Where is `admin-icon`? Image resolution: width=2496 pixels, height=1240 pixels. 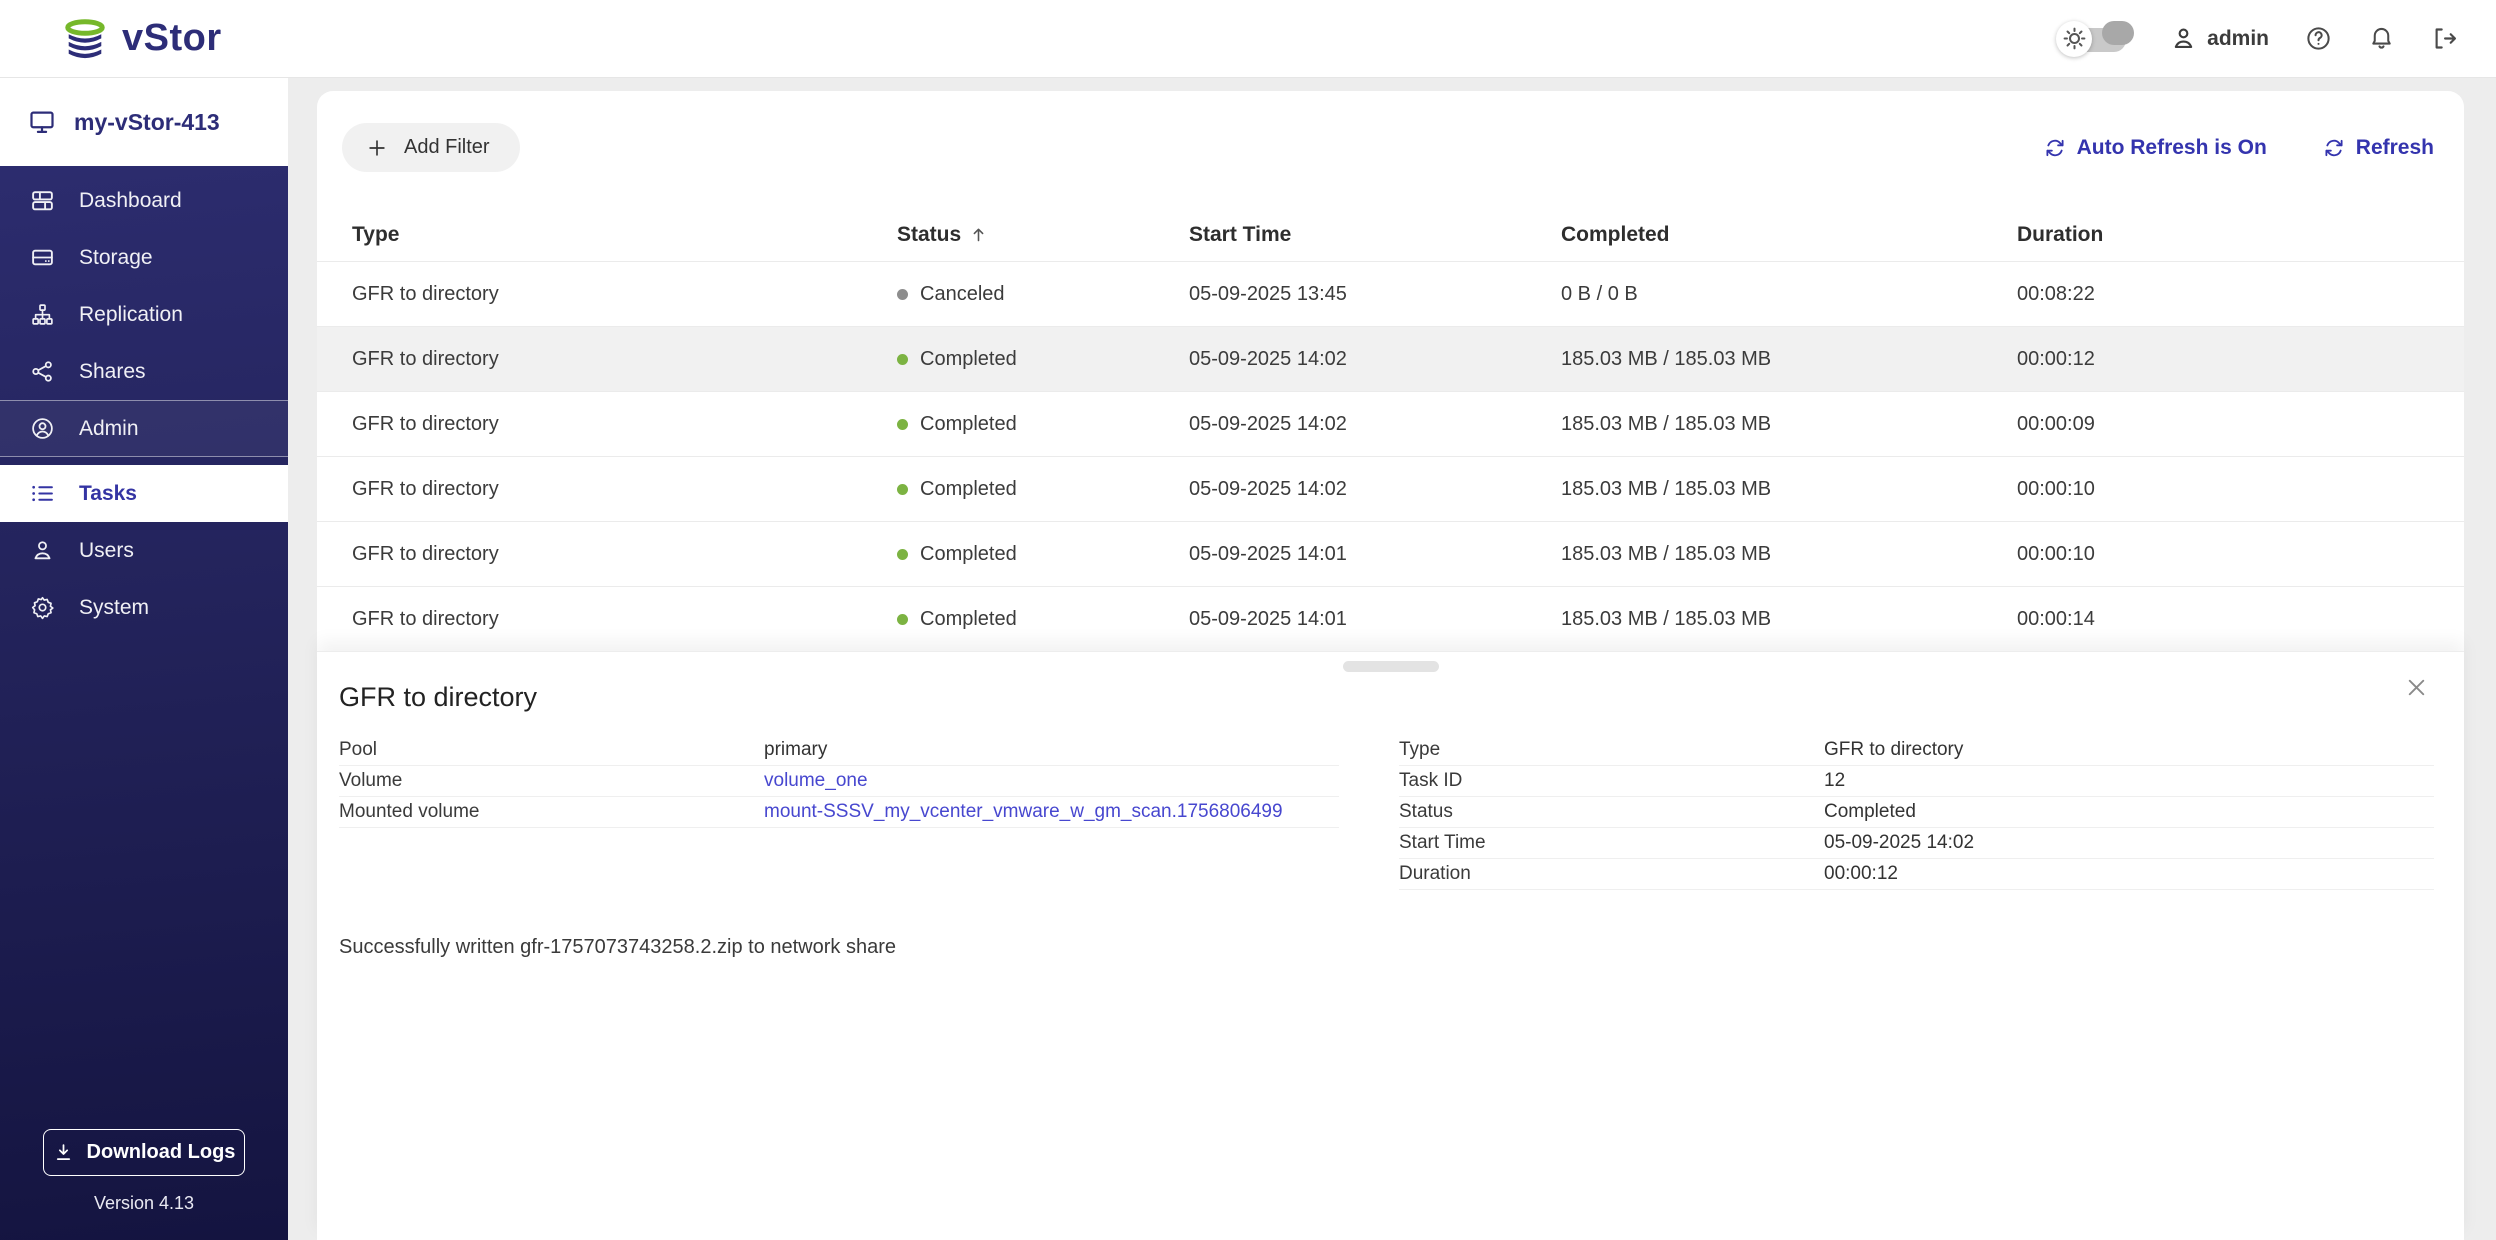
admin-icon is located at coordinates (42, 428).